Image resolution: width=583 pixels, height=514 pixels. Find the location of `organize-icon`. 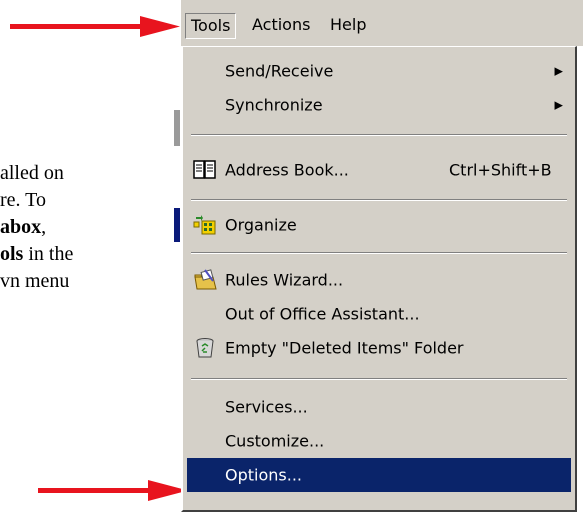

organize-icon is located at coordinates (204, 225).